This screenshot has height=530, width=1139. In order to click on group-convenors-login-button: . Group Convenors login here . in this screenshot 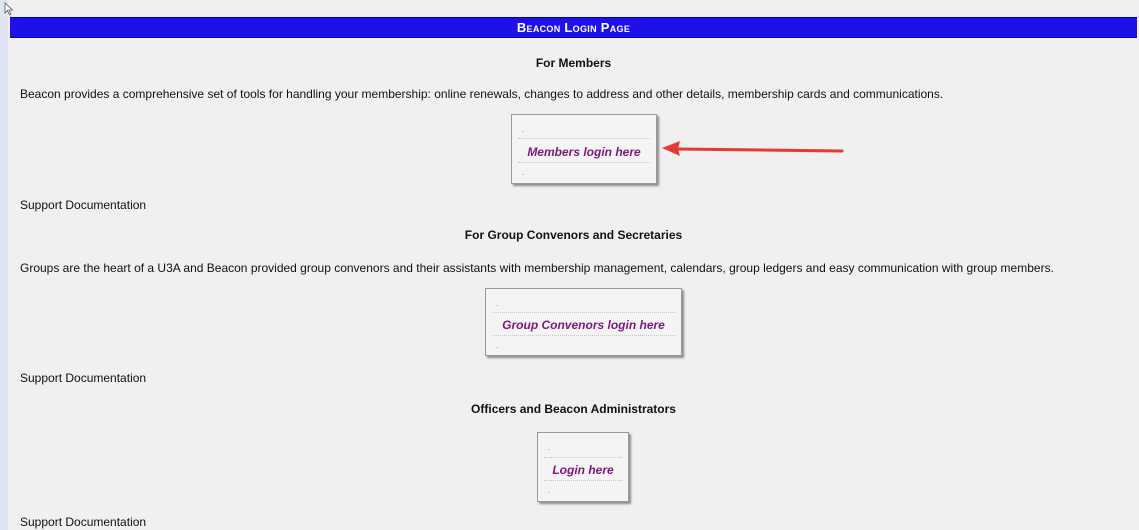, I will do `click(583, 322)`.